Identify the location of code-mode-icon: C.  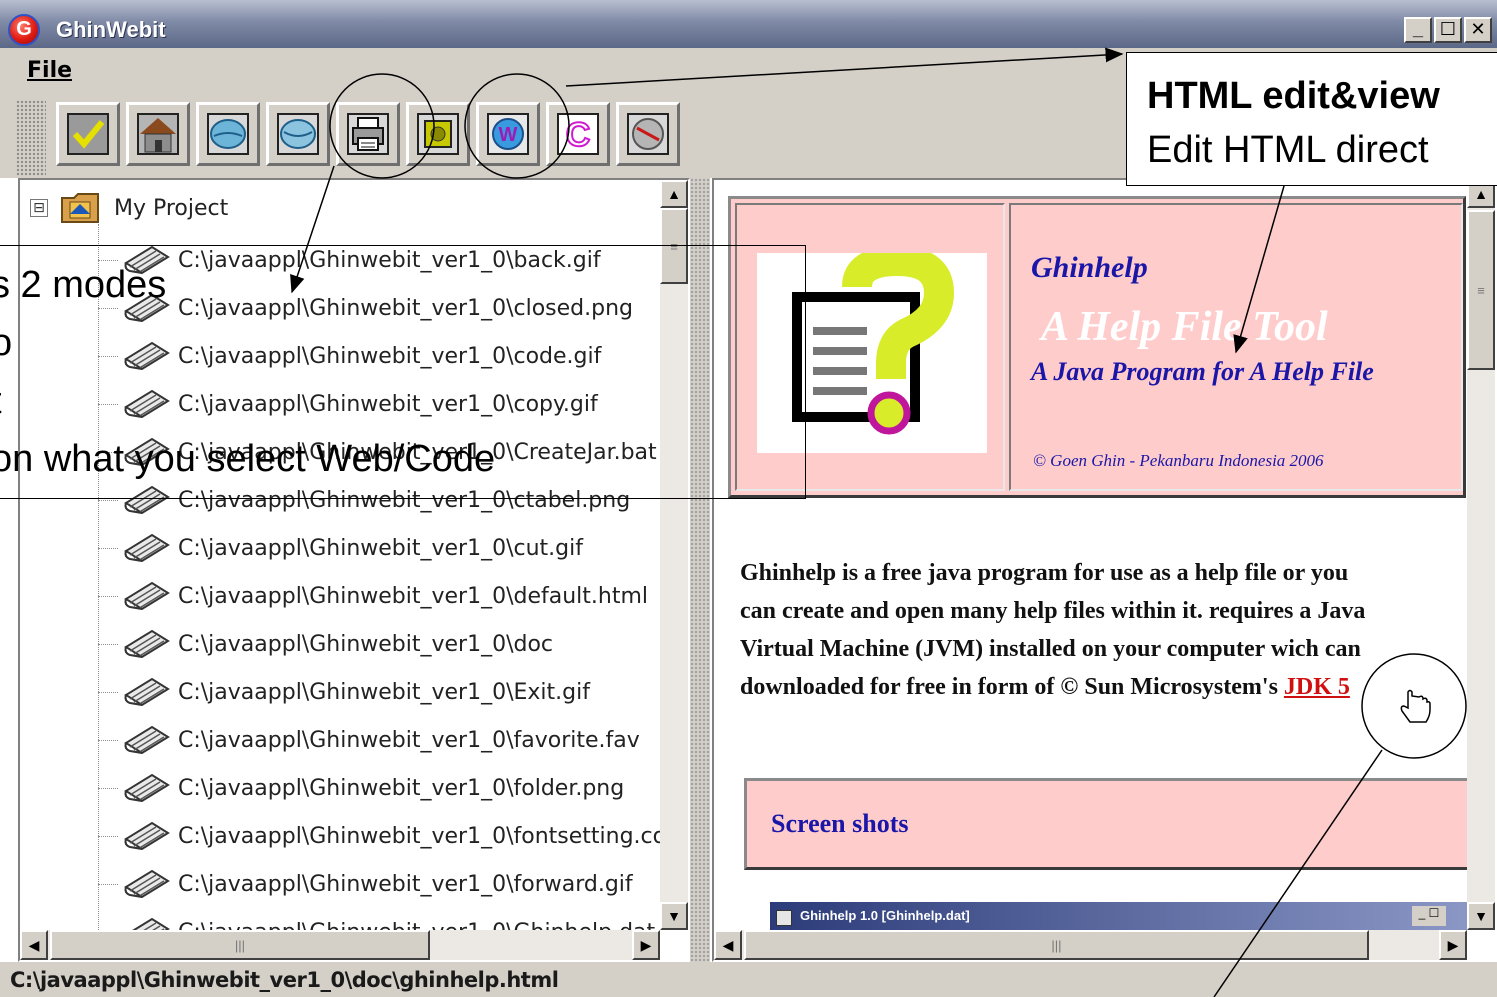
(578, 134).